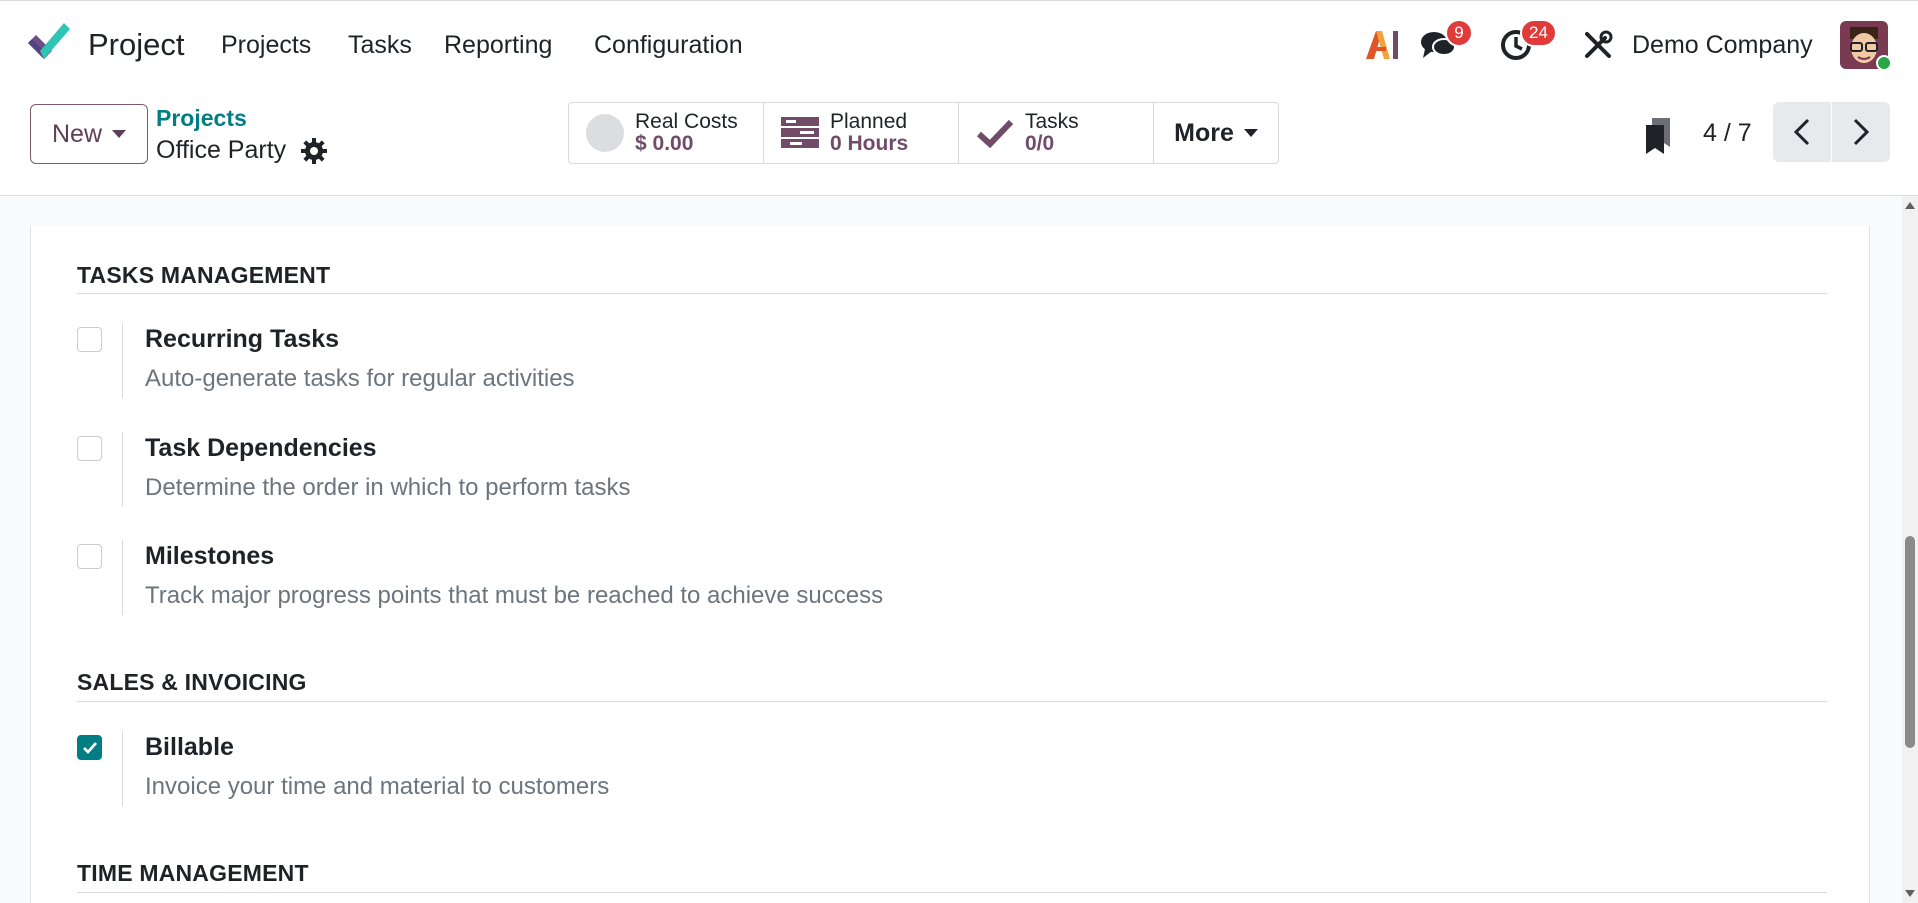 The image size is (1918, 903). I want to click on company-switcher: Demo Company, so click(1722, 45).